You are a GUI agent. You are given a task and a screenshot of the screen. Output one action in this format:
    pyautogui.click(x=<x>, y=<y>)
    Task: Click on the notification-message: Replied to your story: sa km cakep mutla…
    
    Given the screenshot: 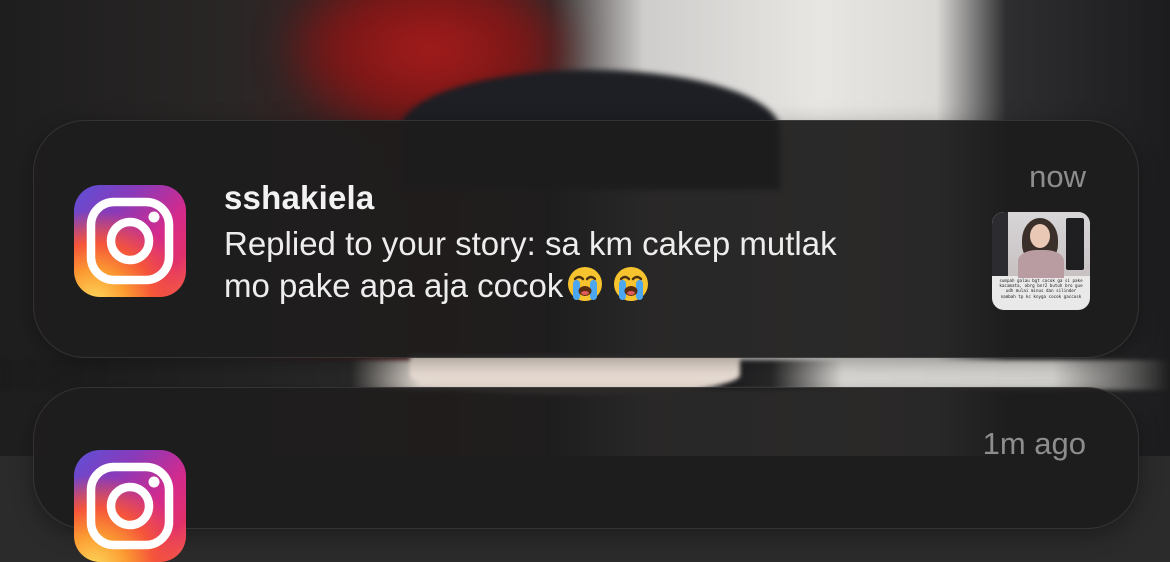 What is the action you would take?
    pyautogui.click(x=604, y=265)
    